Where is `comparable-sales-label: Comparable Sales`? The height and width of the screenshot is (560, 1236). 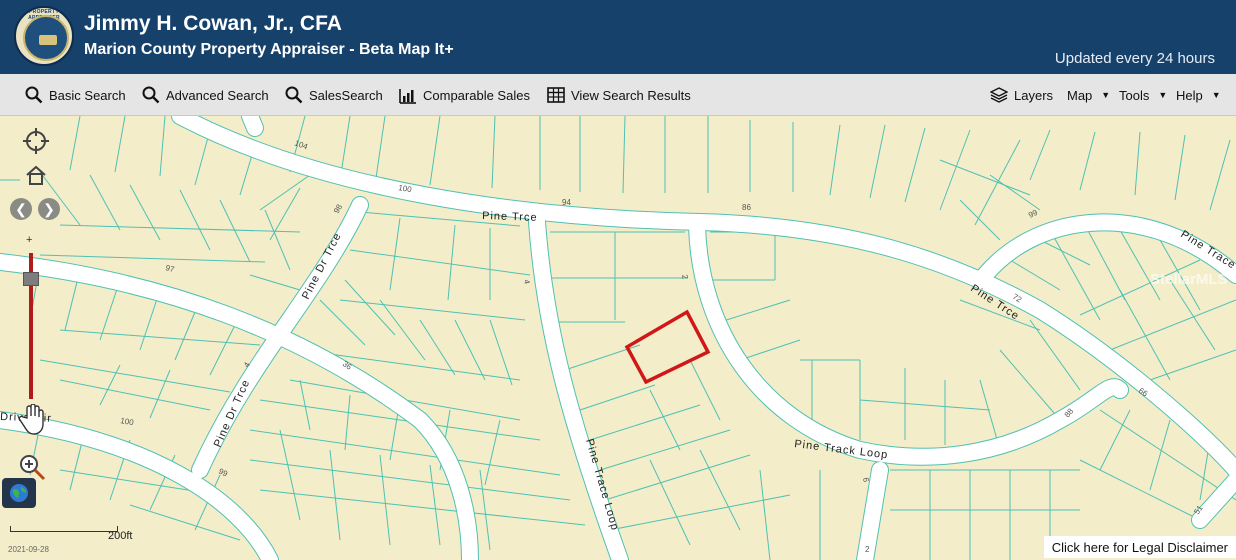 comparable-sales-label: Comparable Sales is located at coordinates (476, 95).